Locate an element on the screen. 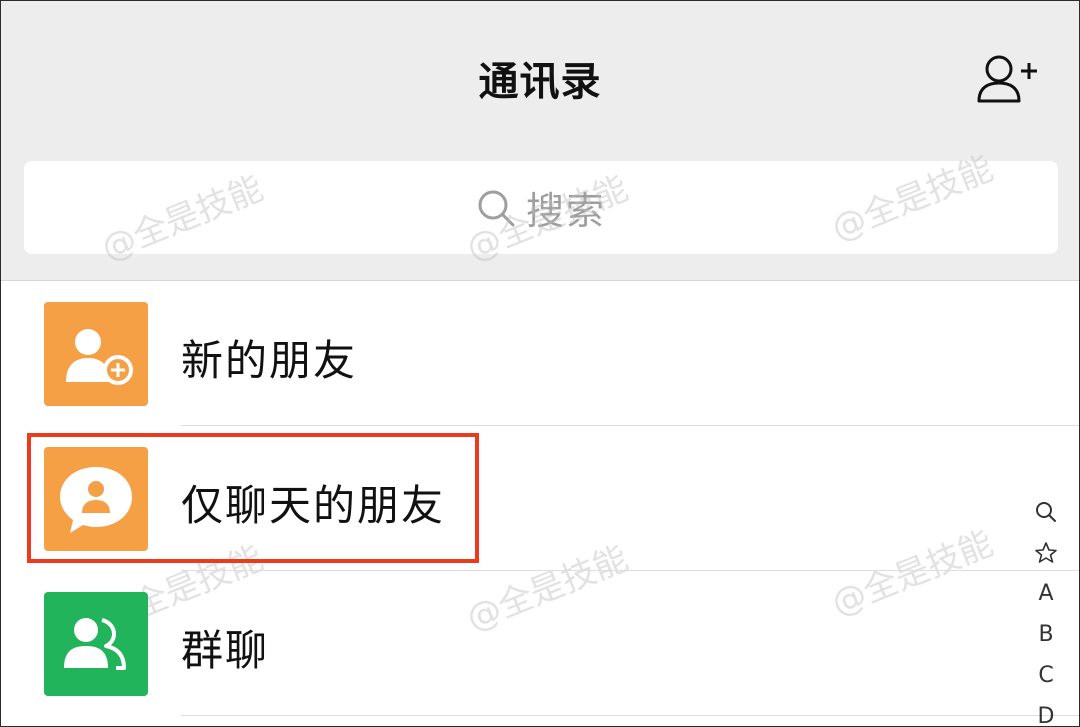 The width and height of the screenshot is (1080, 727). add-contact-icon is located at coordinates (1007, 79).